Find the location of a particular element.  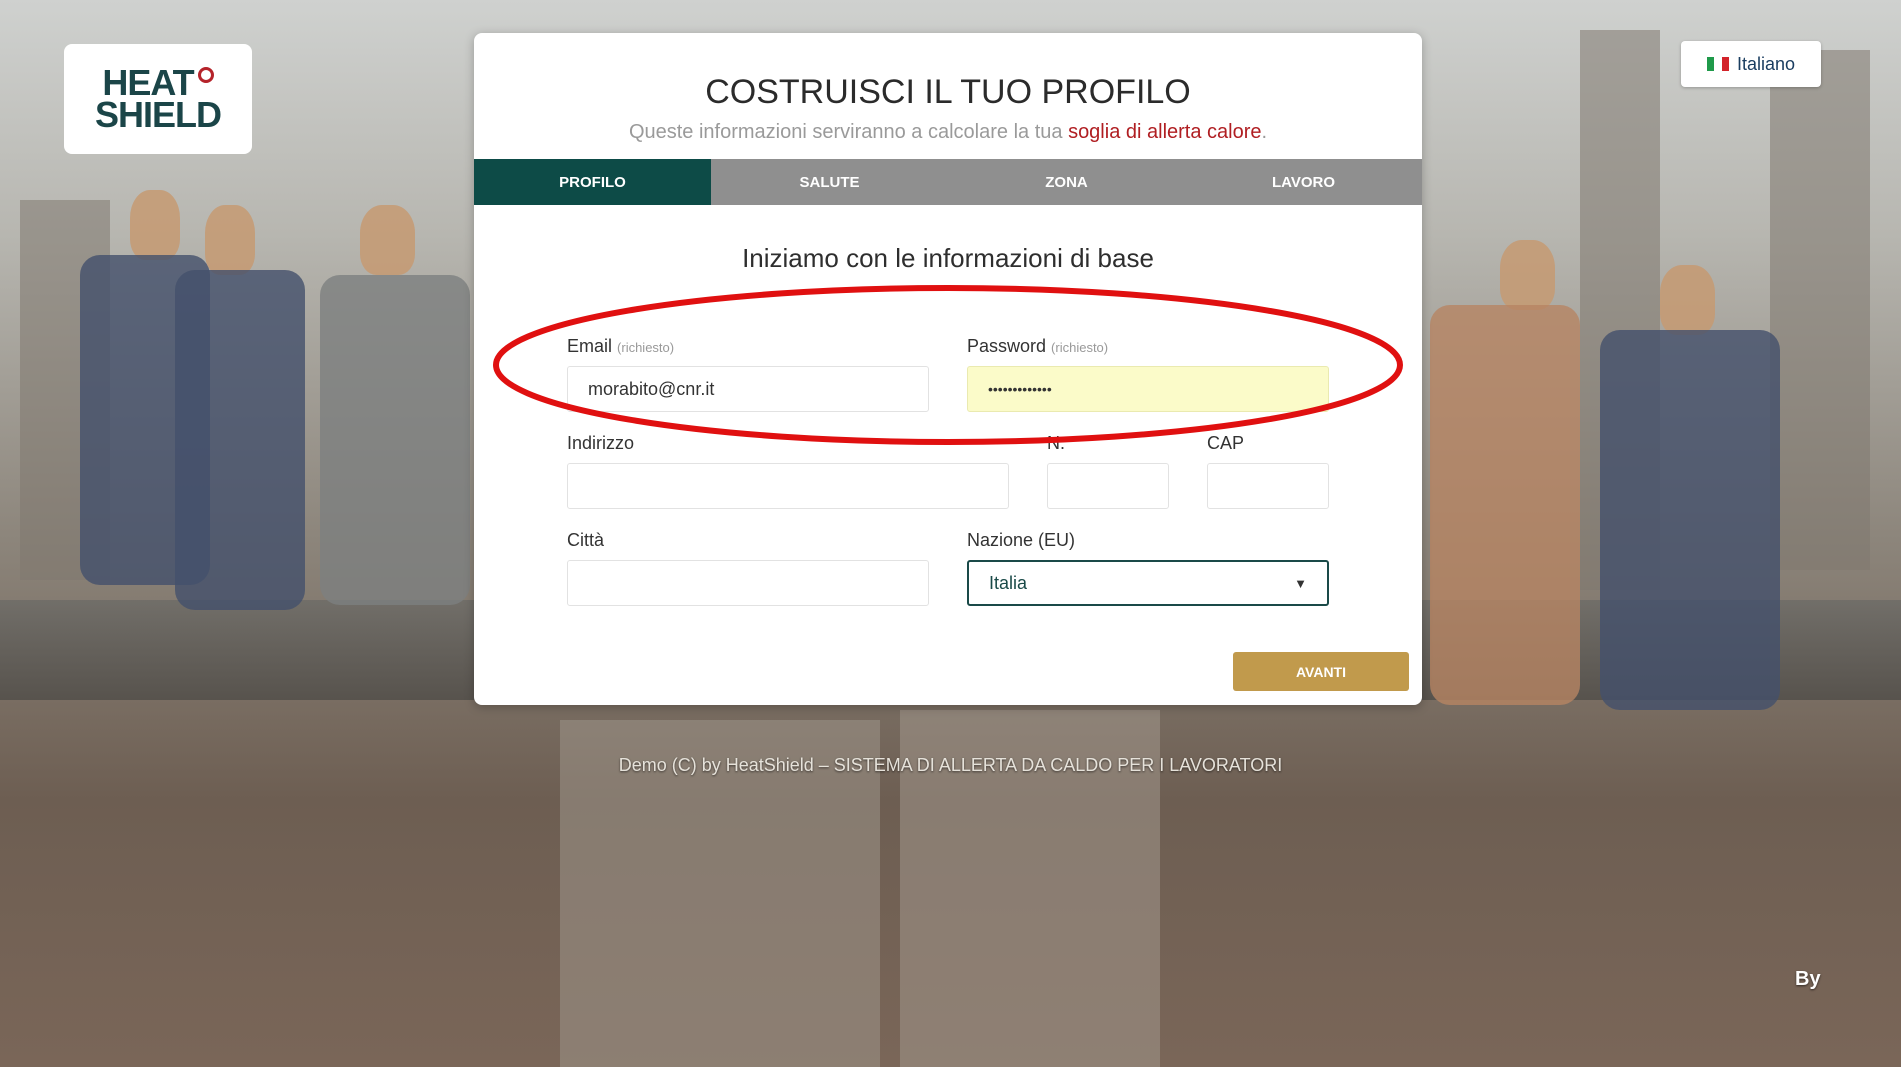

language-selector: Italiano is located at coordinates (1751, 64).